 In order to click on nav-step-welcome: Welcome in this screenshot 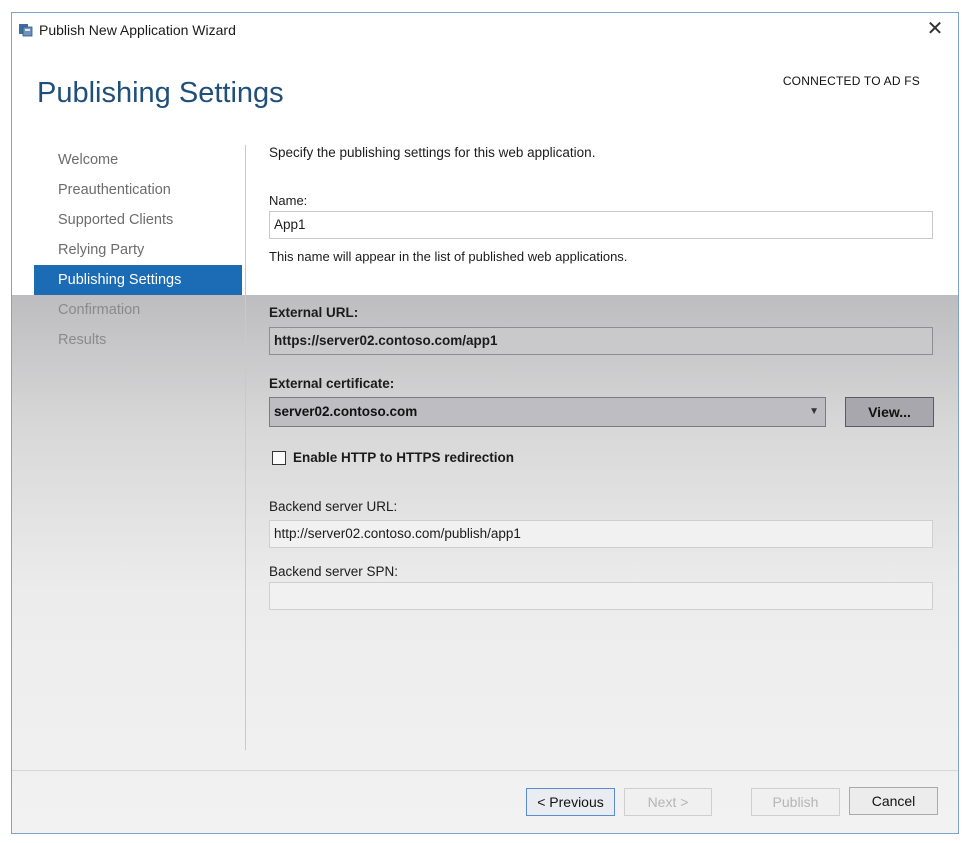, I will do `click(88, 160)`.